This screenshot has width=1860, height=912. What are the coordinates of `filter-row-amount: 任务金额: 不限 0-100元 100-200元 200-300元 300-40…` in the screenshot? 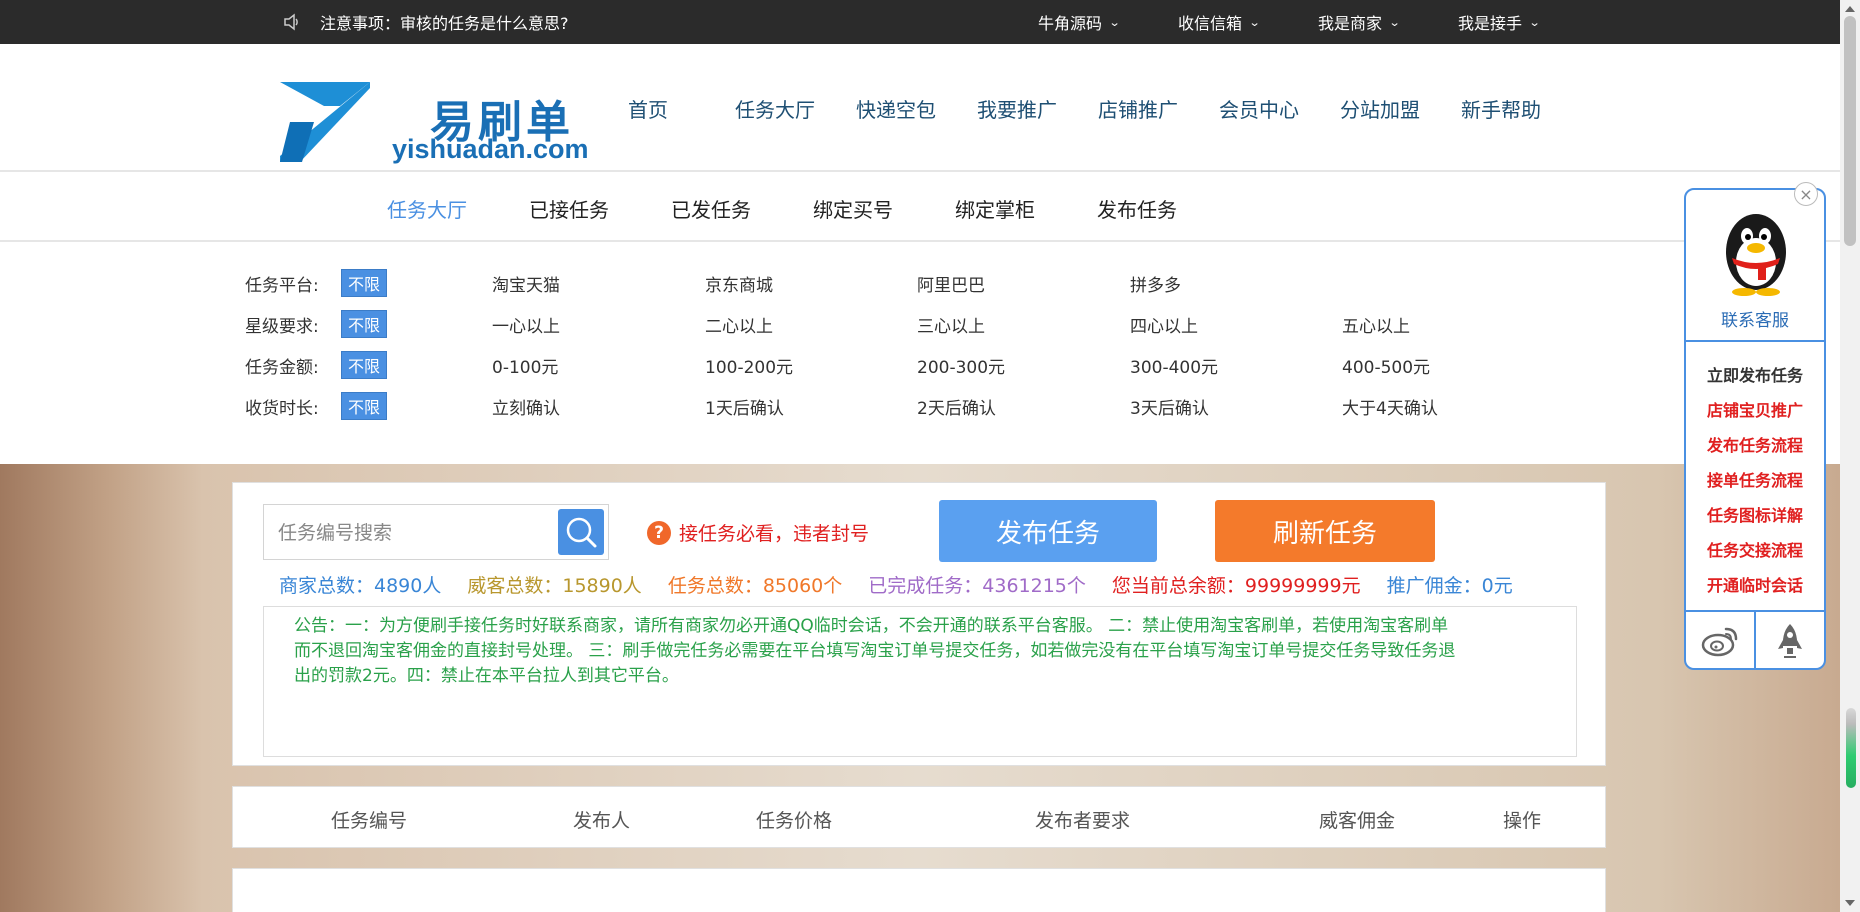 It's located at (837, 365).